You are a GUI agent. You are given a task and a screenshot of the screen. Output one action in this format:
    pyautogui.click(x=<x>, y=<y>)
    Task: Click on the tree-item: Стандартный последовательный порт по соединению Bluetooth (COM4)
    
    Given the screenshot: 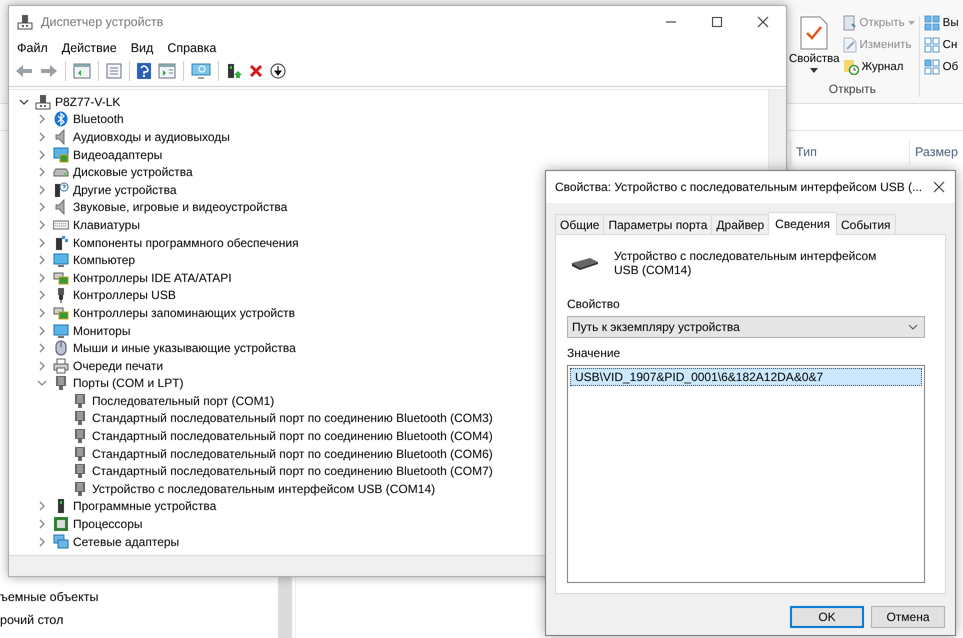 What is the action you would take?
    pyautogui.click(x=292, y=436)
    